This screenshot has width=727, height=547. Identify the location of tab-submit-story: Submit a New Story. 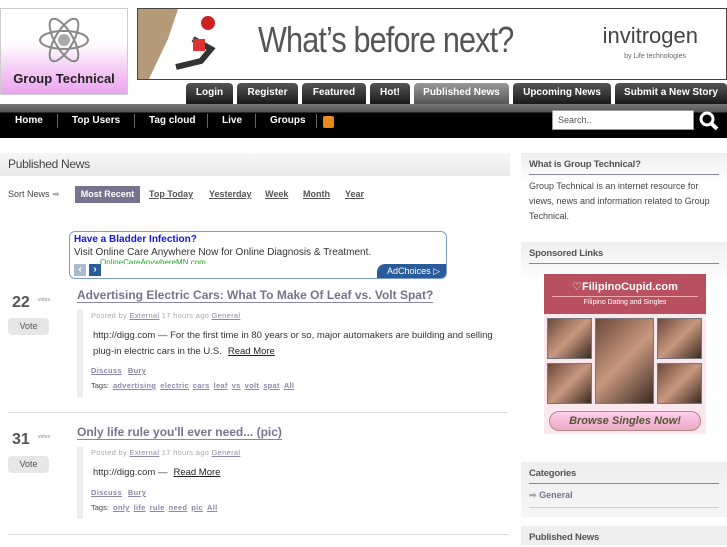
(671, 93).